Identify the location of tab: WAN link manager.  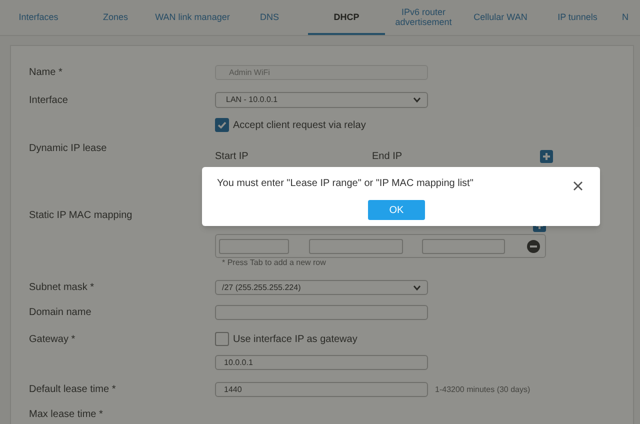
(192, 17).